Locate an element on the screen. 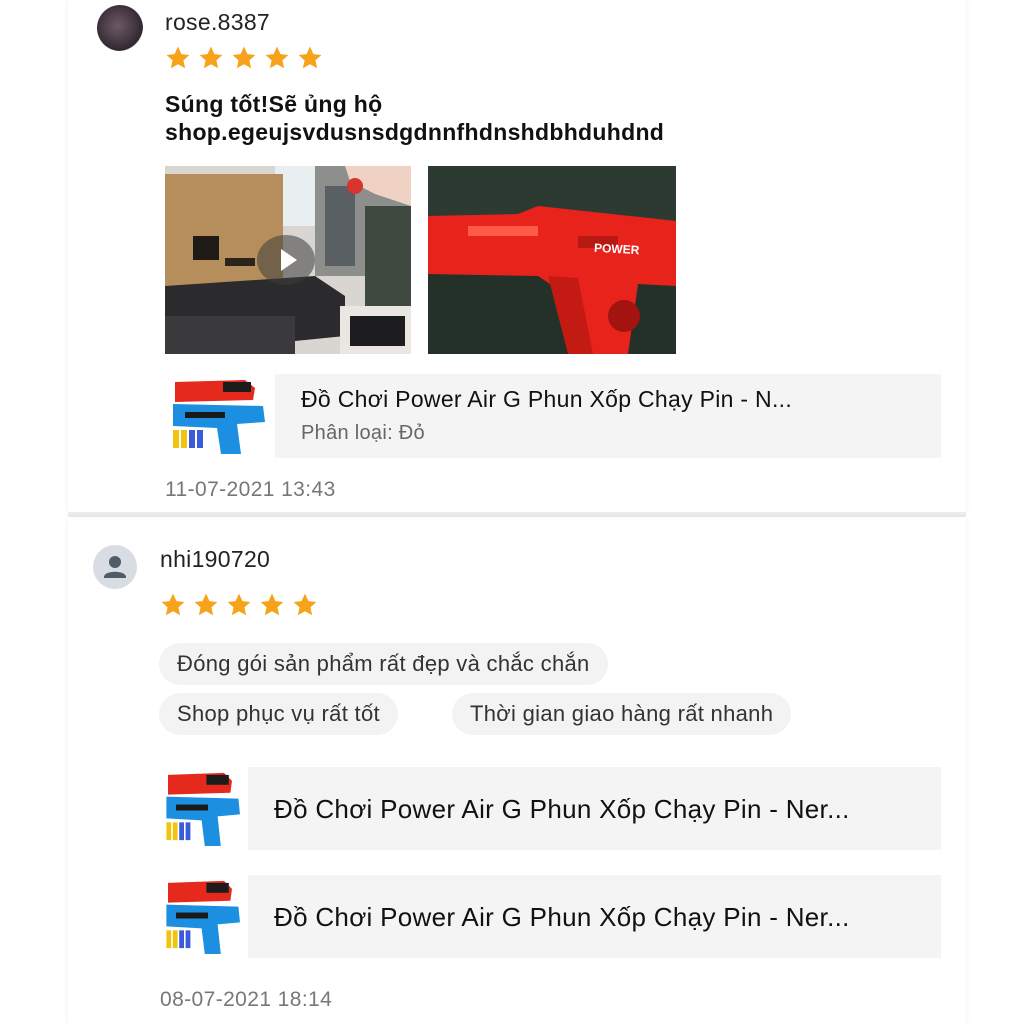 This screenshot has width=1024, height=1024. play-button is located at coordinates (286, 260).